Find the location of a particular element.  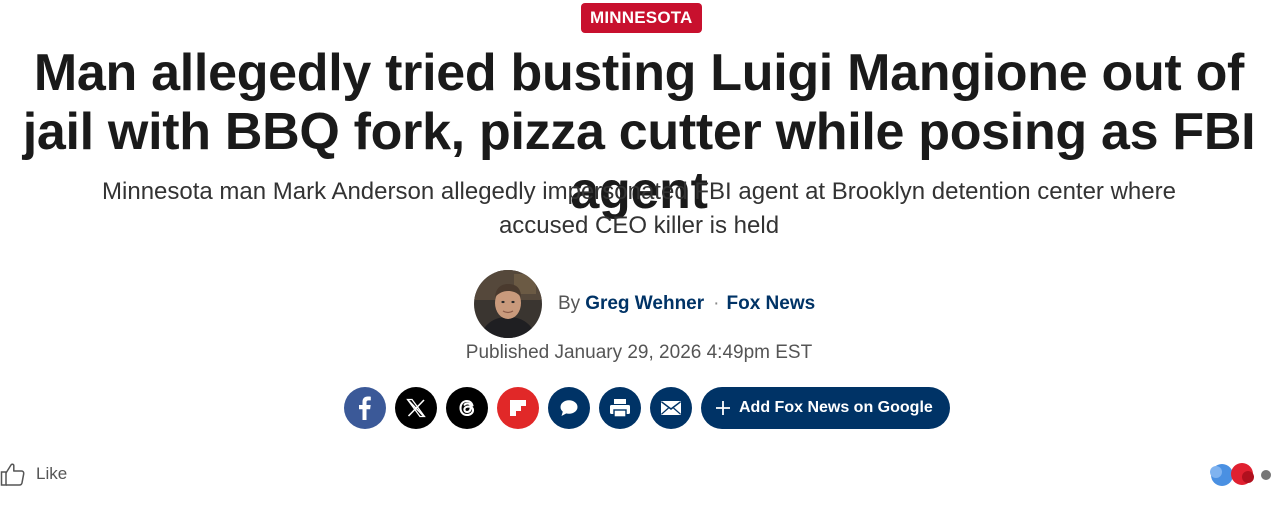

share-comments-button is located at coordinates (569, 408).